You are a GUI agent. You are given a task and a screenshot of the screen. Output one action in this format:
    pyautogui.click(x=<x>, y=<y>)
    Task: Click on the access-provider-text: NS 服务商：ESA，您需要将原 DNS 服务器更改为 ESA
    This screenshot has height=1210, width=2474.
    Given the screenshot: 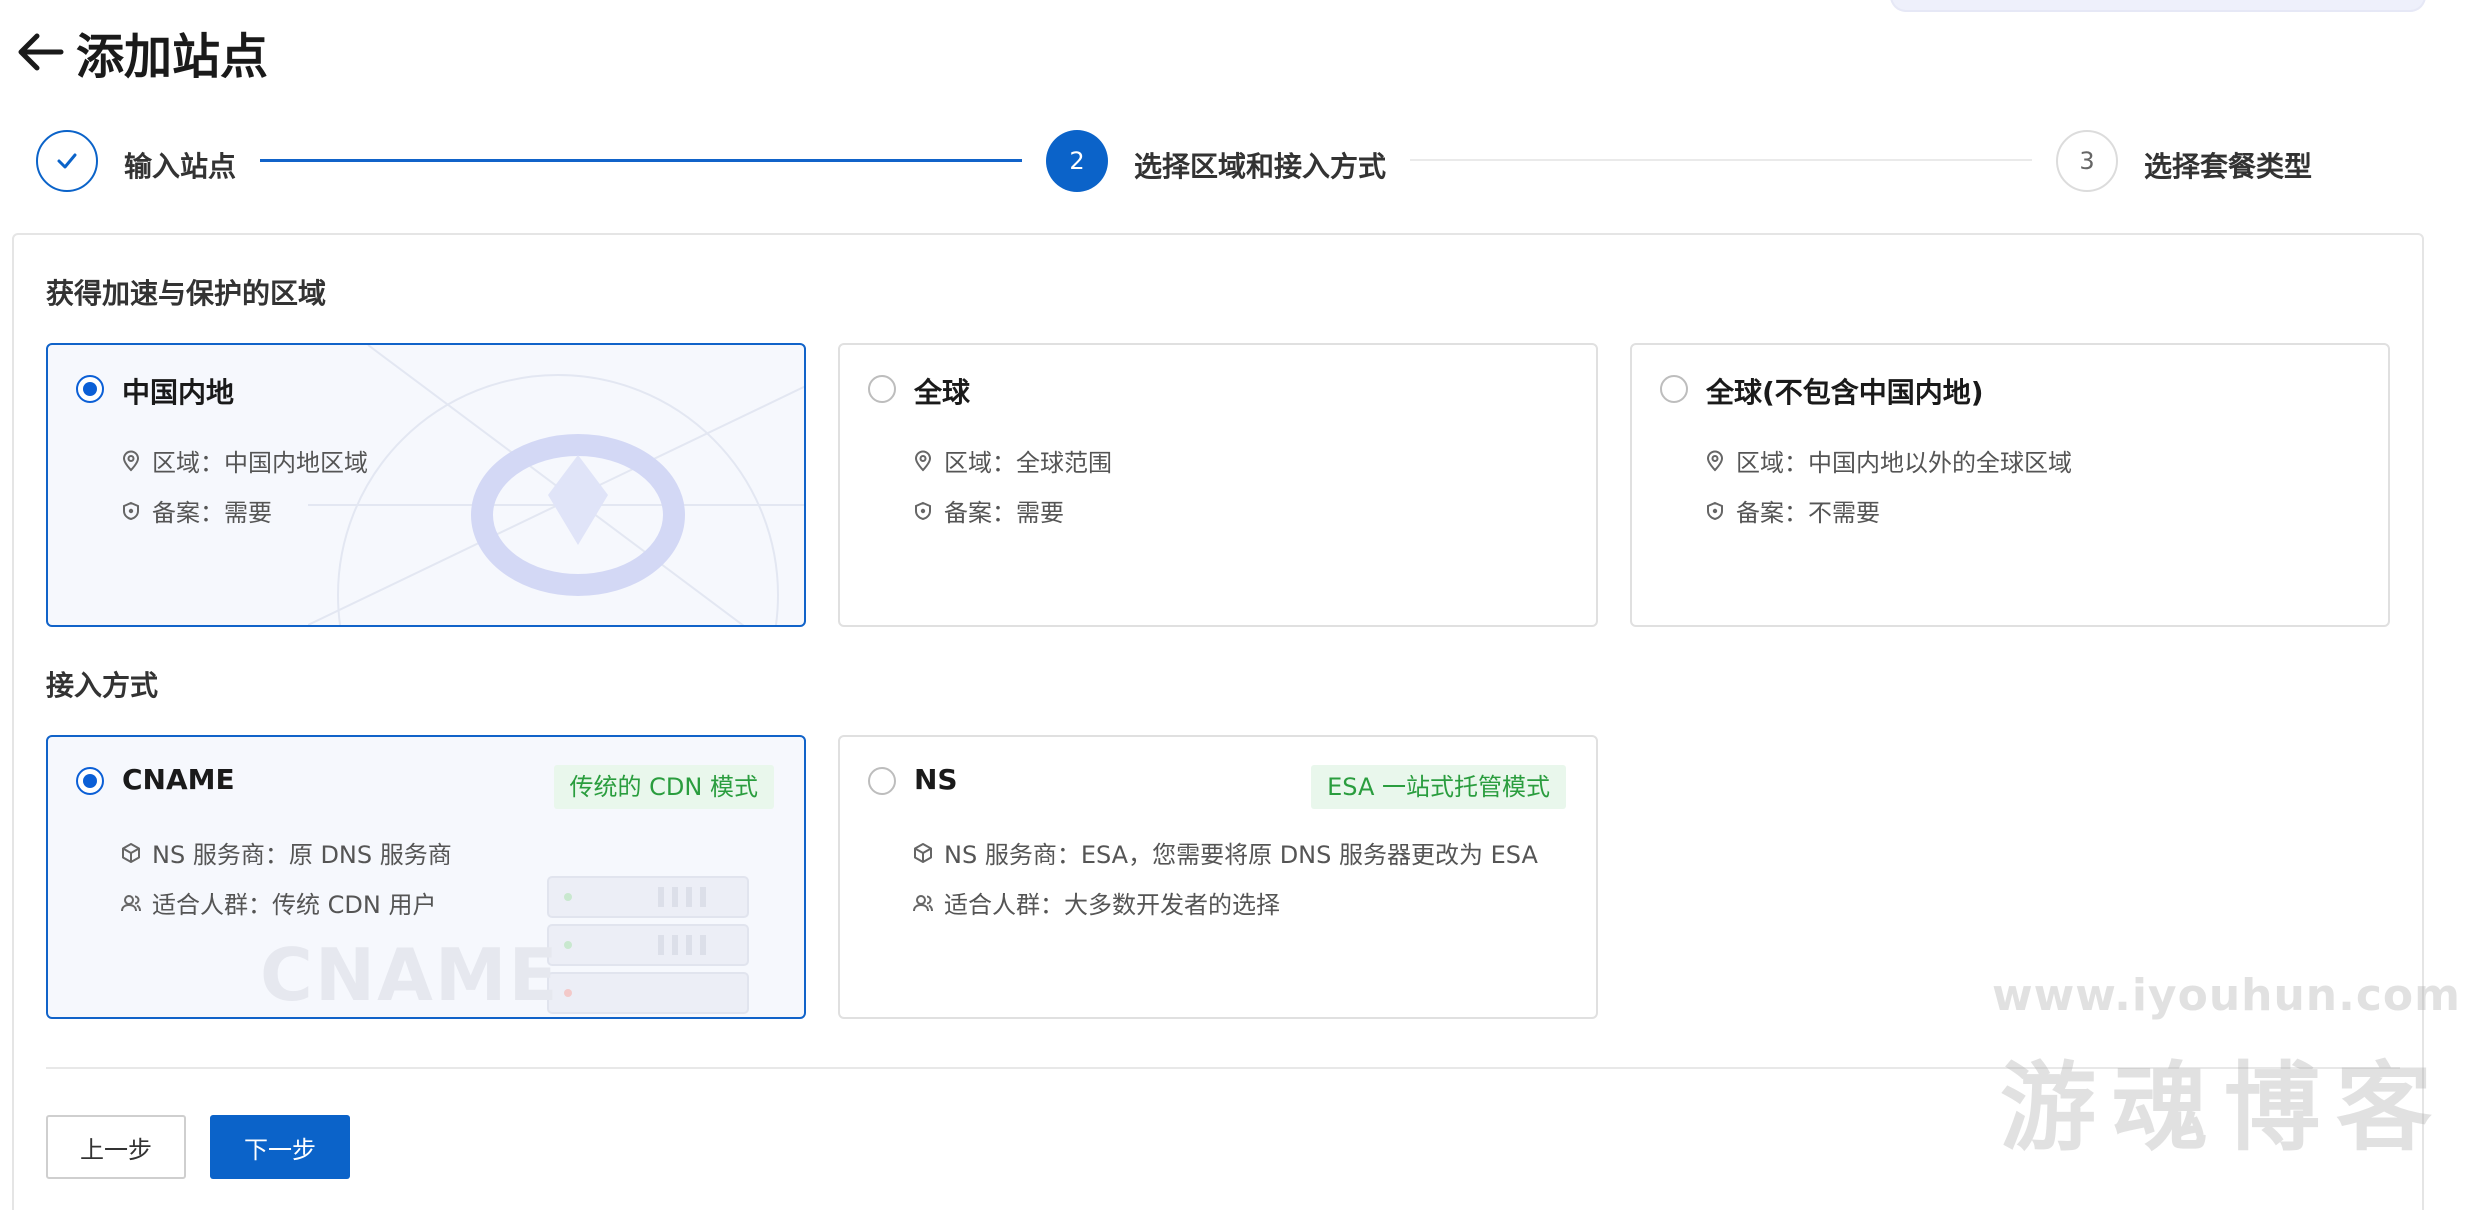 What is the action you would take?
    pyautogui.click(x=1241, y=855)
    